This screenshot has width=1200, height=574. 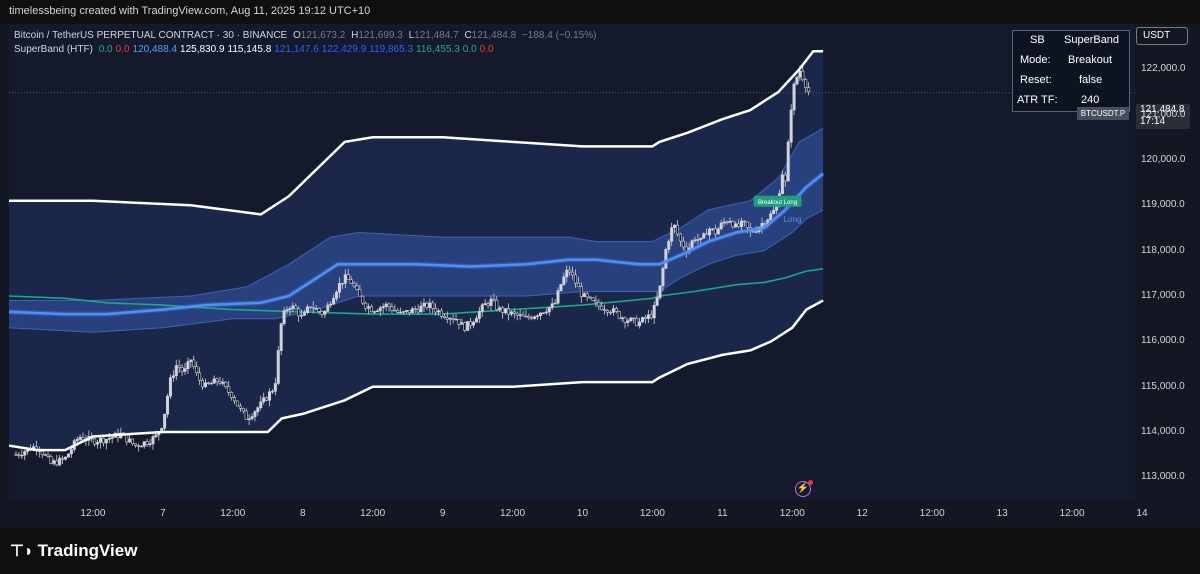 I want to click on indicator-value: 119,865.3, so click(x=391, y=49).